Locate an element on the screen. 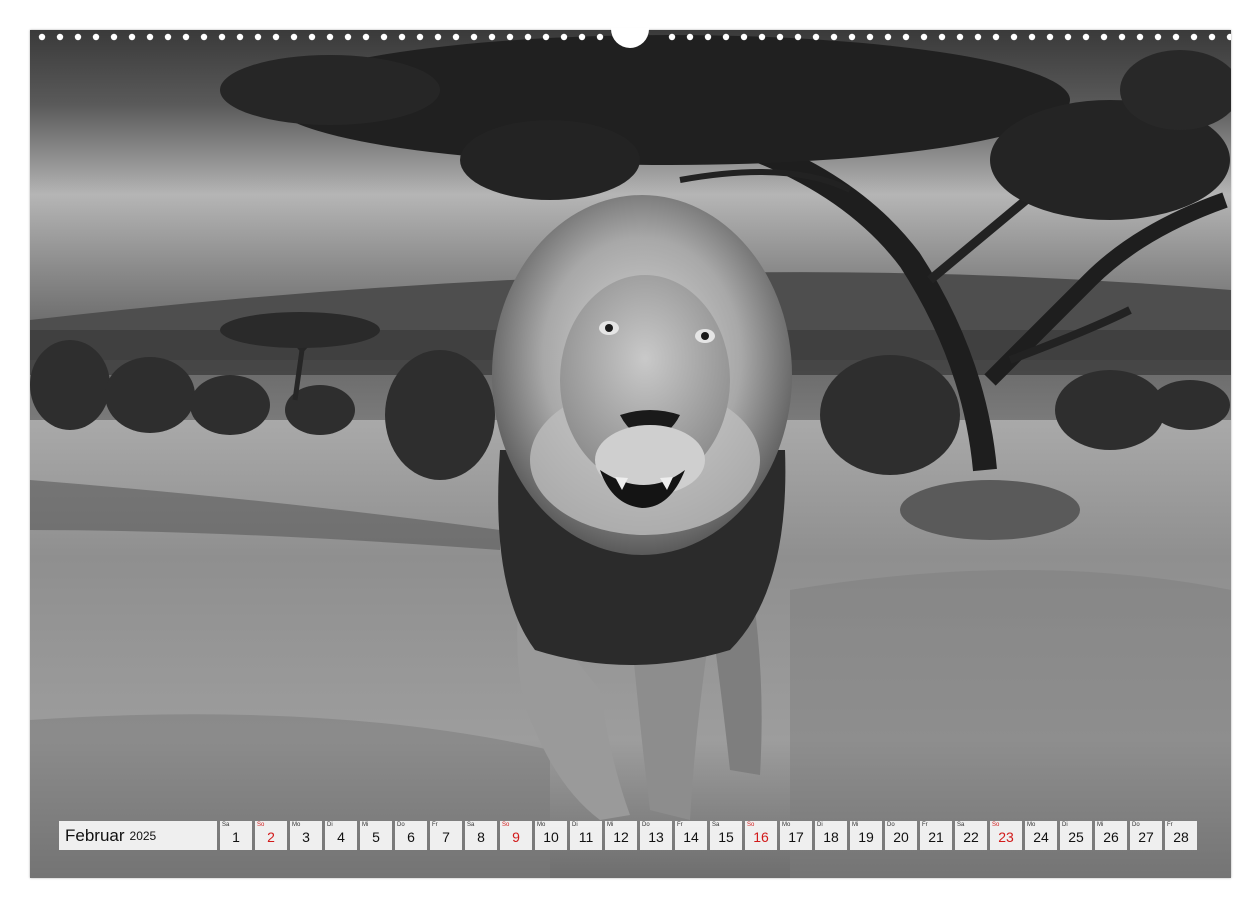 The height and width of the screenshot is (908, 1260). day-number: 10 is located at coordinates (551, 837).